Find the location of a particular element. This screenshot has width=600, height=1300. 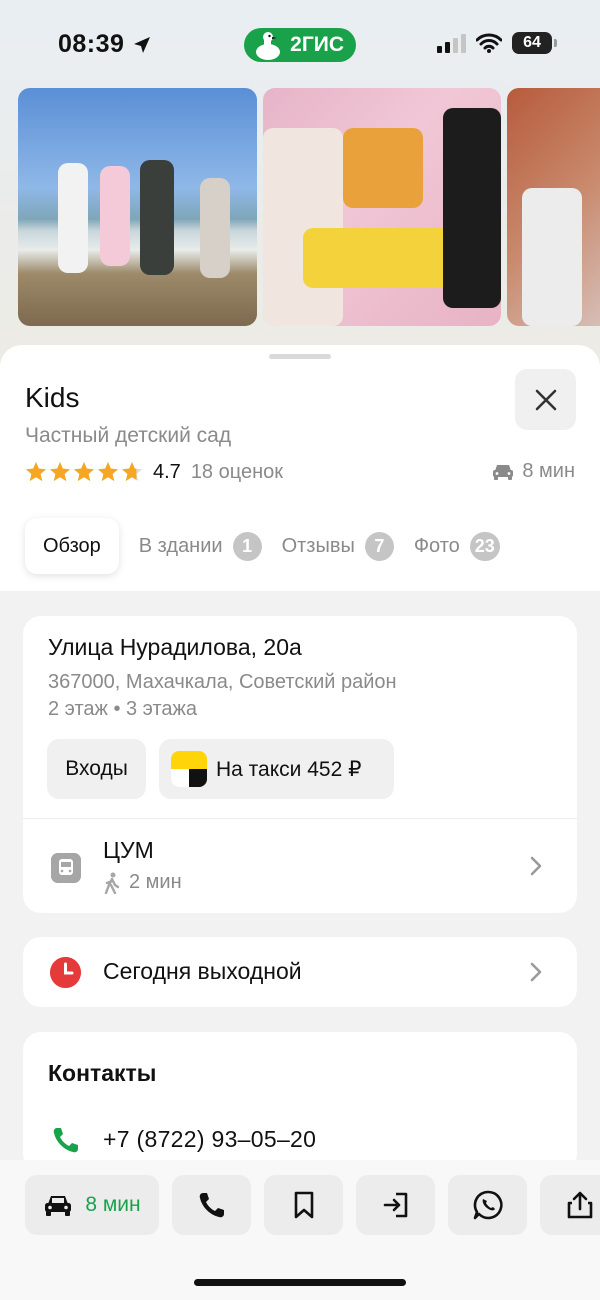

transit-stop-name: ЦУМ is located at coordinates (128, 850).